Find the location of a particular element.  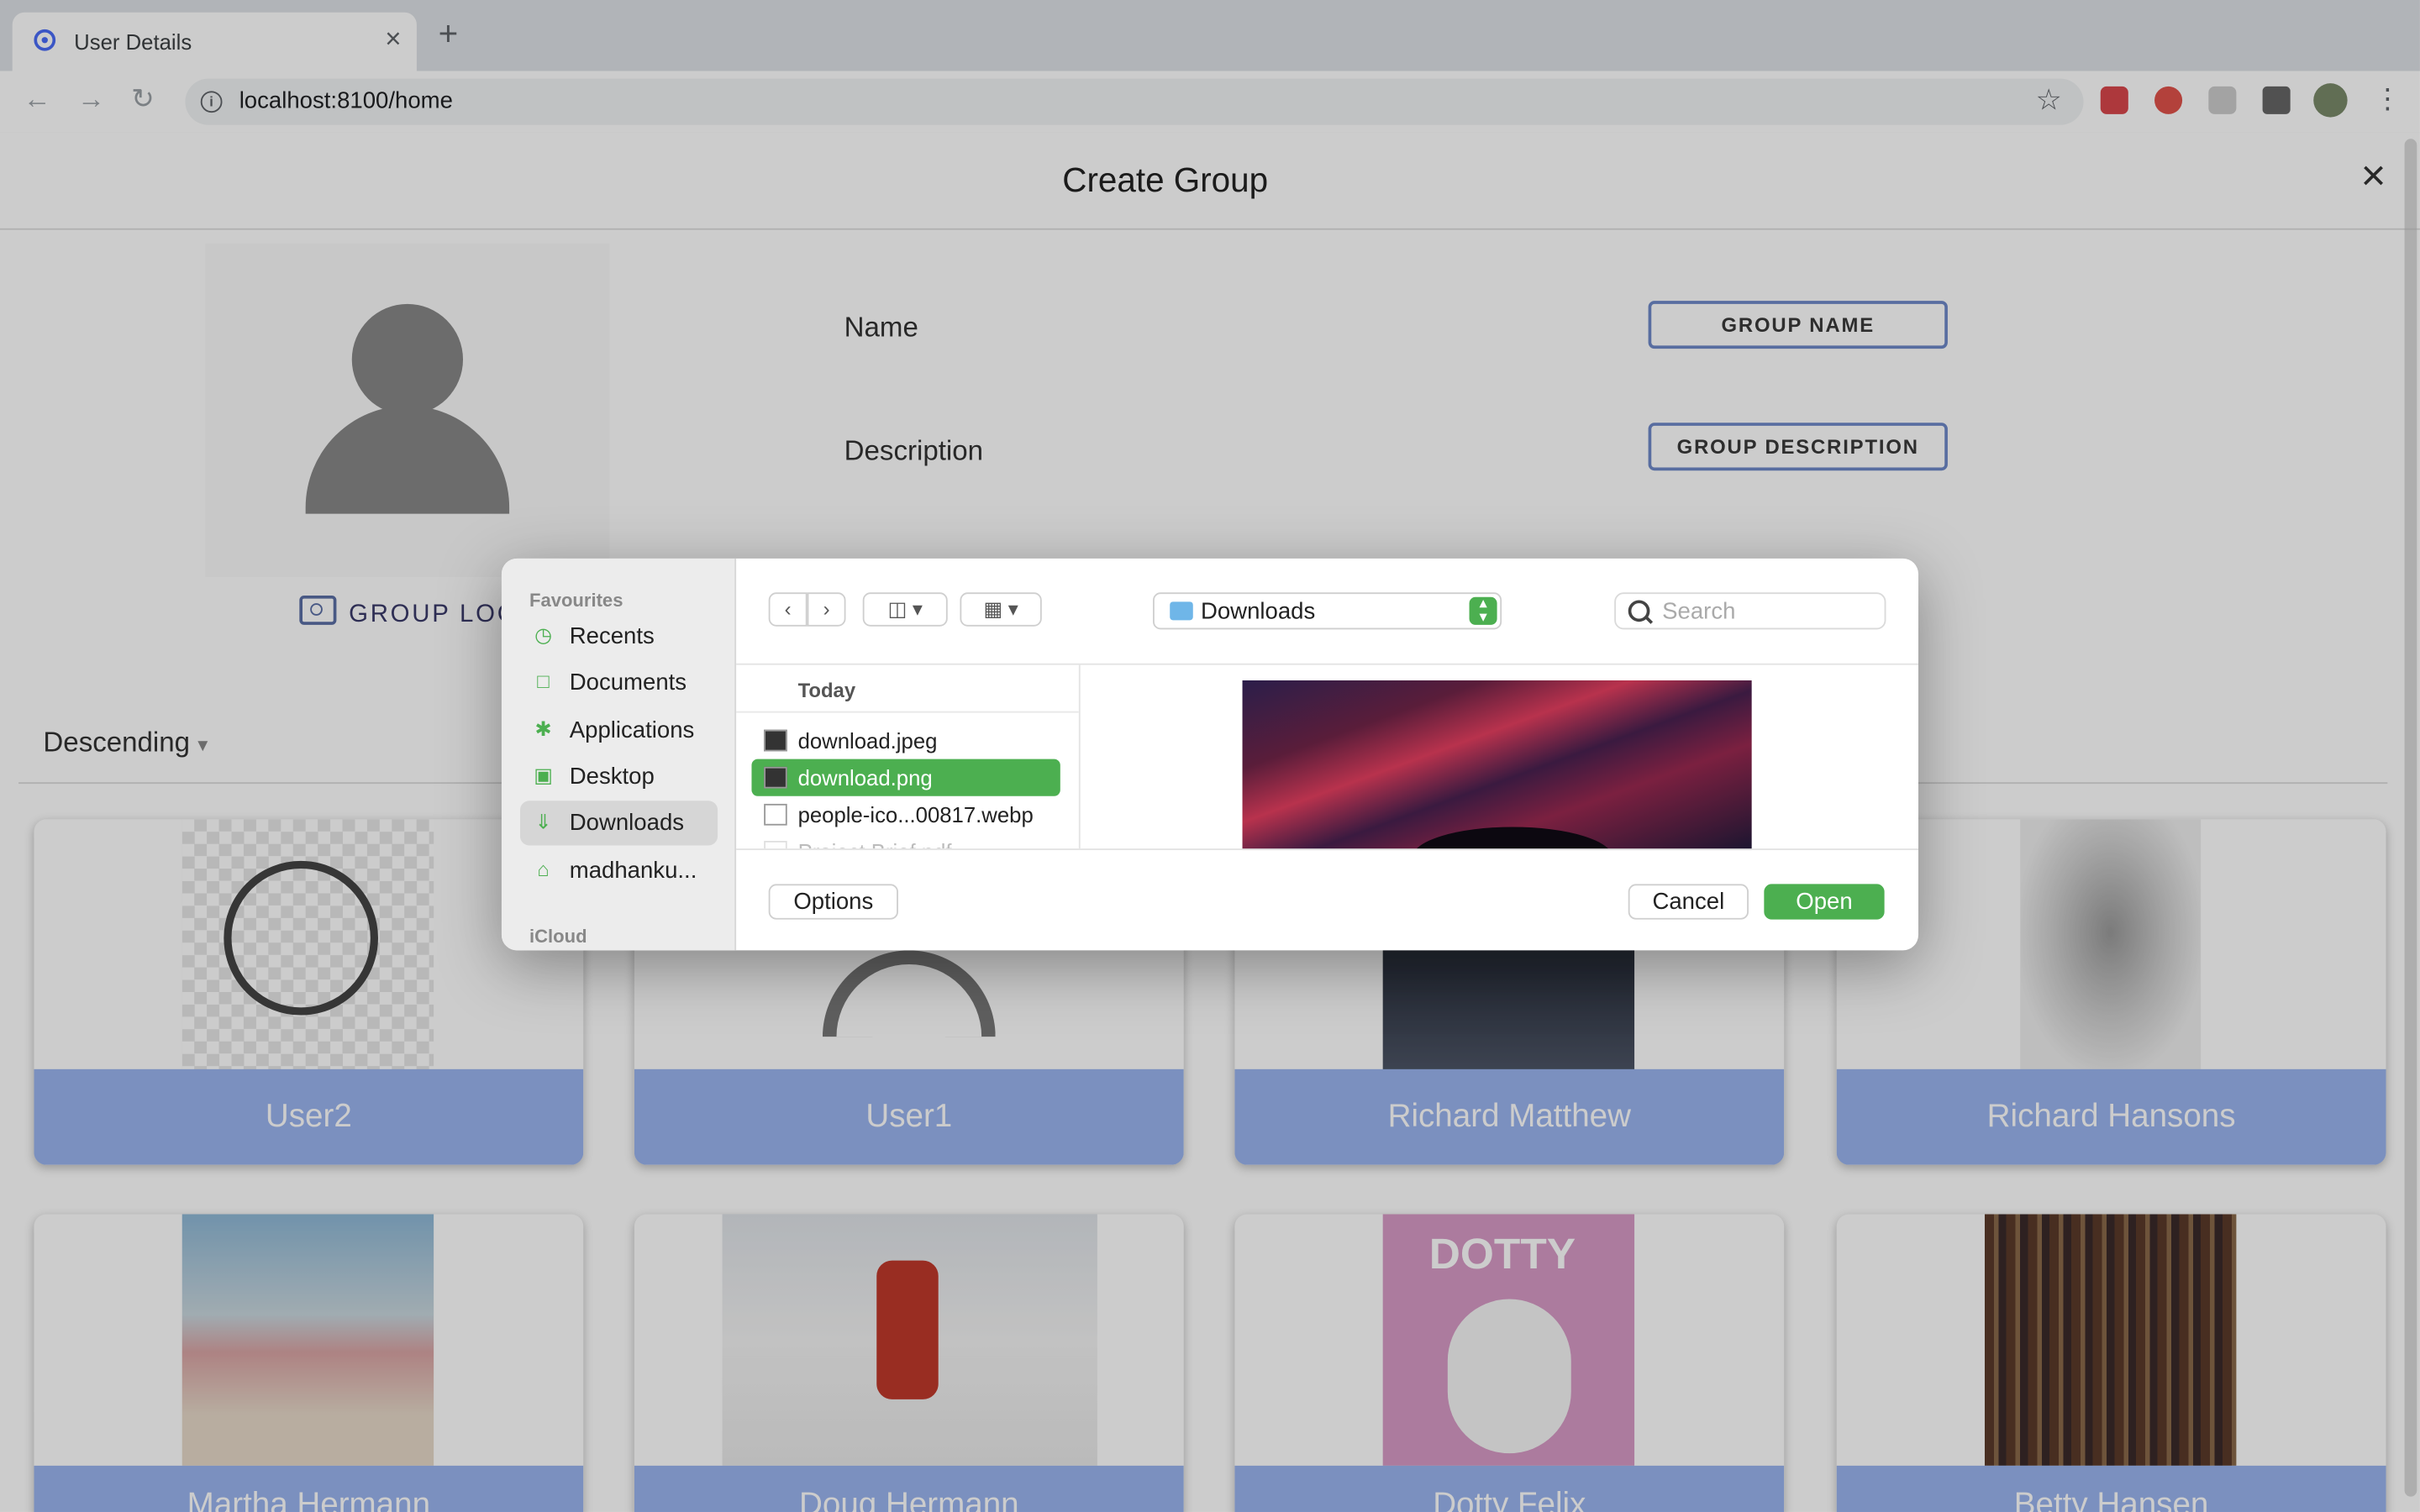

sidebar-item-label: Recents is located at coordinates (612, 636).